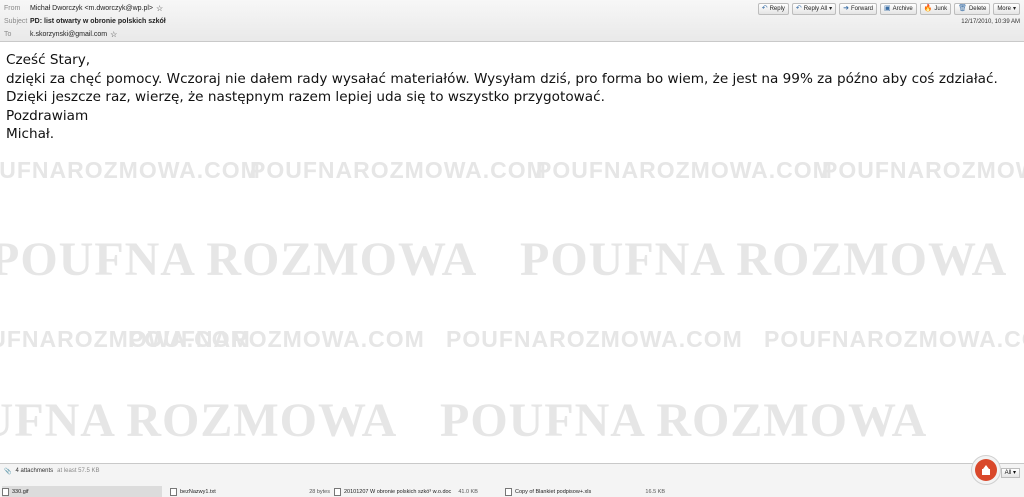  I want to click on attachment-item: 330.gif, so click(82, 491).